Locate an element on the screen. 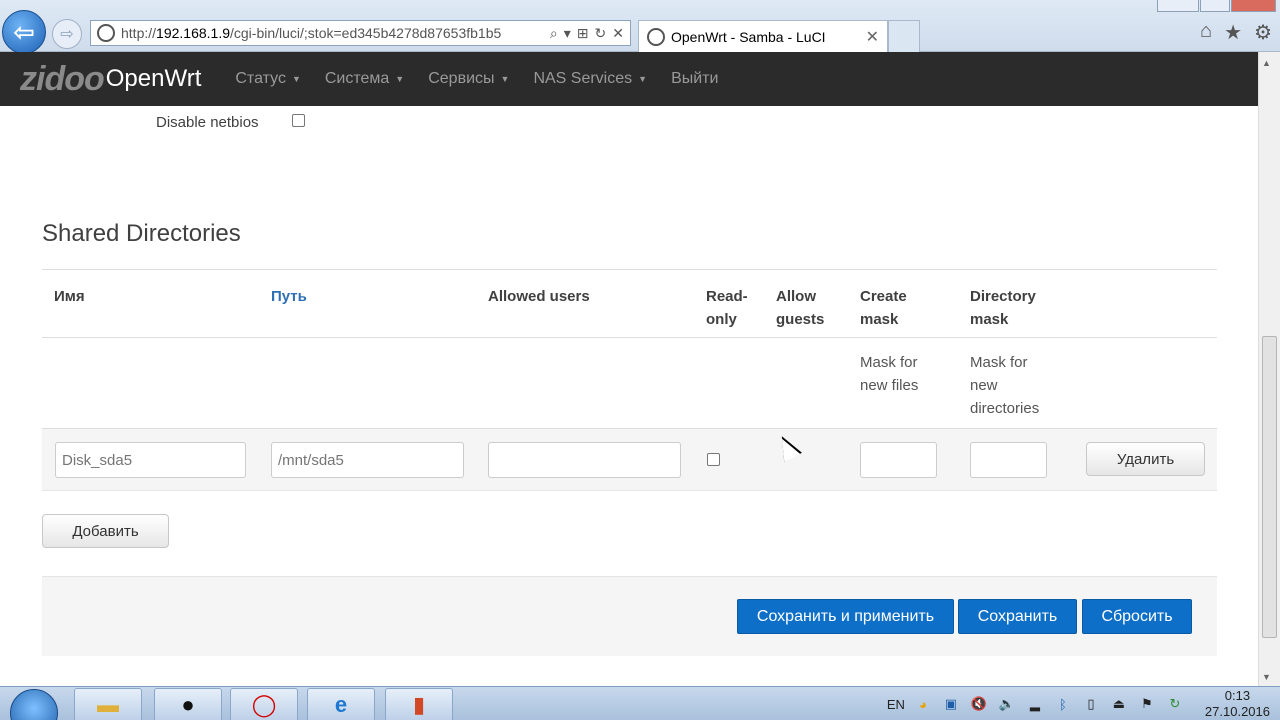  col-allow-guests-line1: Allow is located at coordinates (796, 296).